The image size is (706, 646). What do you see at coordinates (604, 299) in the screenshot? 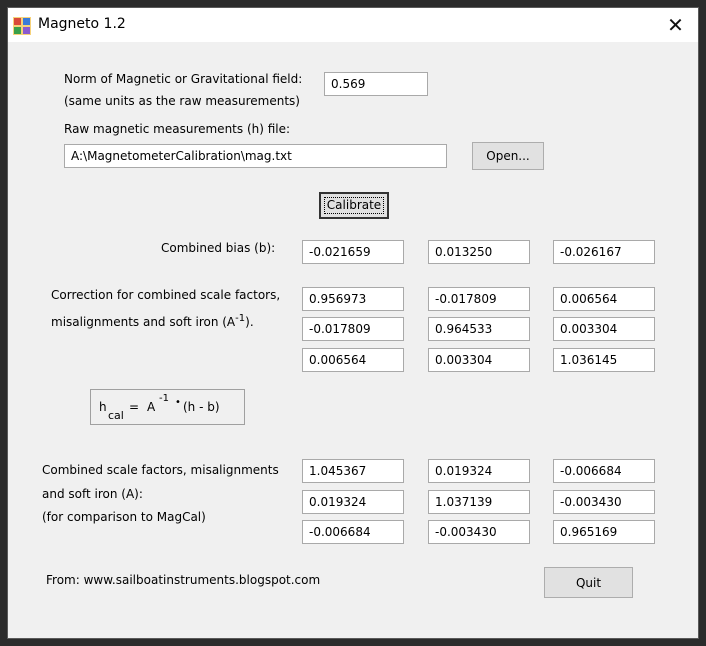
I see `correction-r1c3-field: 0.006564` at bounding box center [604, 299].